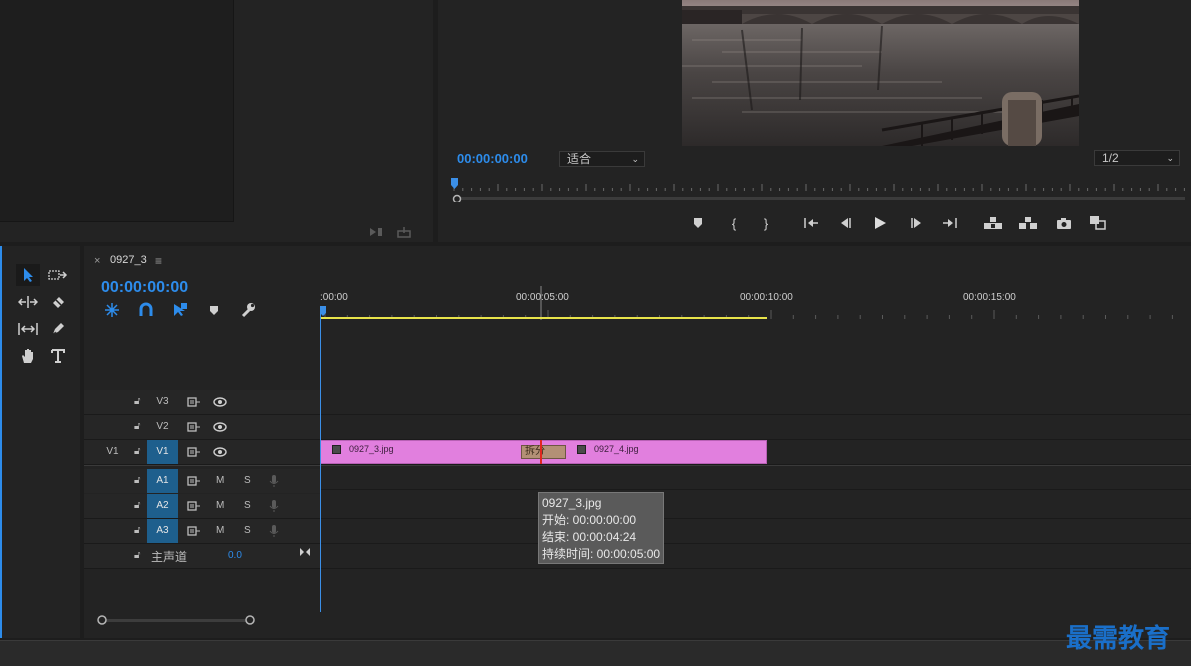 Image resolution: width=1191 pixels, height=666 pixels. Describe the element at coordinates (654, 452) in the screenshot. I see `clip-0927-4: 0927_4.jpg` at that location.